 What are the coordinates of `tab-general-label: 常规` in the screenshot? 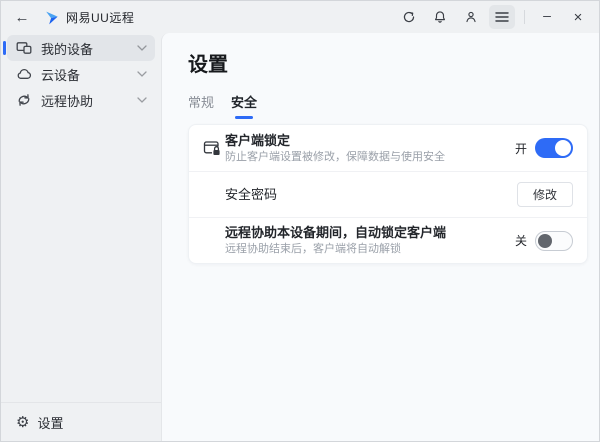 It's located at (201, 102).